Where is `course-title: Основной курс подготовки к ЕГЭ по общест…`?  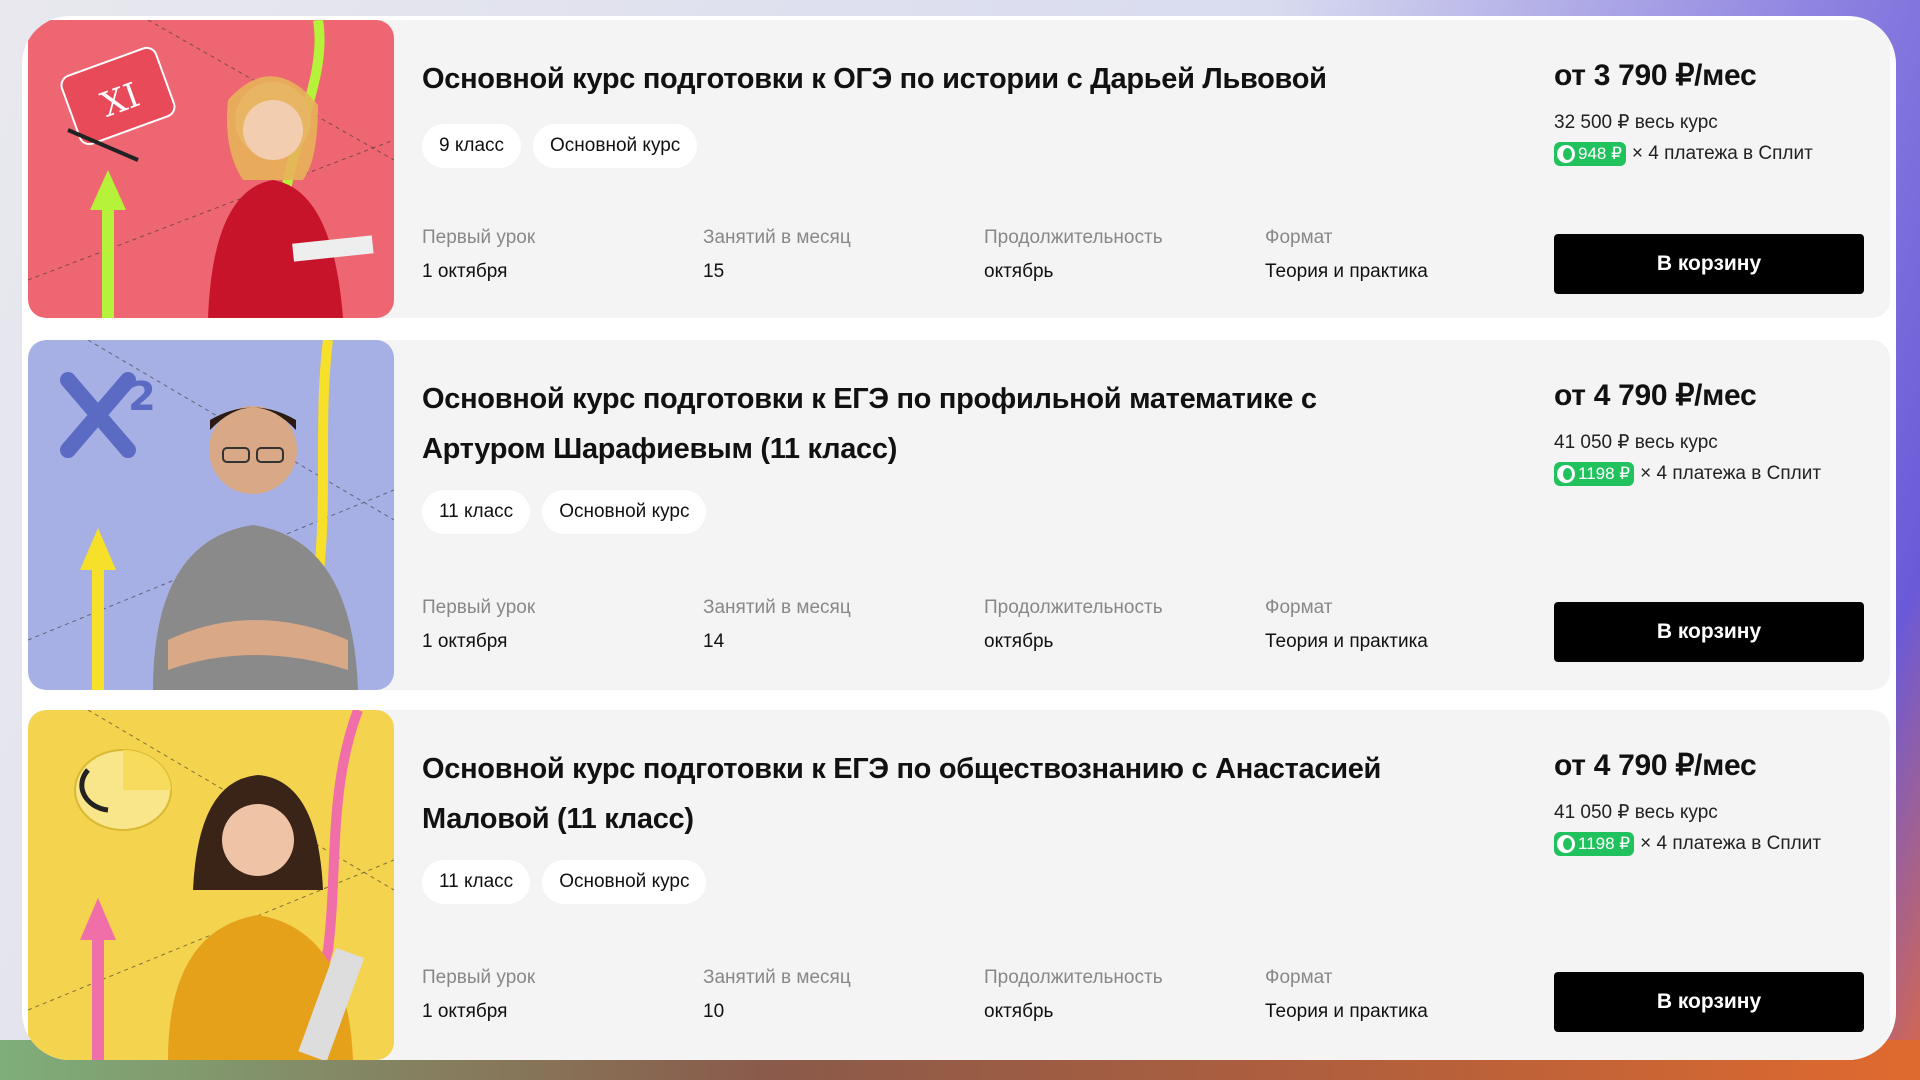 course-title: Основной курс подготовки к ЕГЭ по общест… is located at coordinates (922, 794).